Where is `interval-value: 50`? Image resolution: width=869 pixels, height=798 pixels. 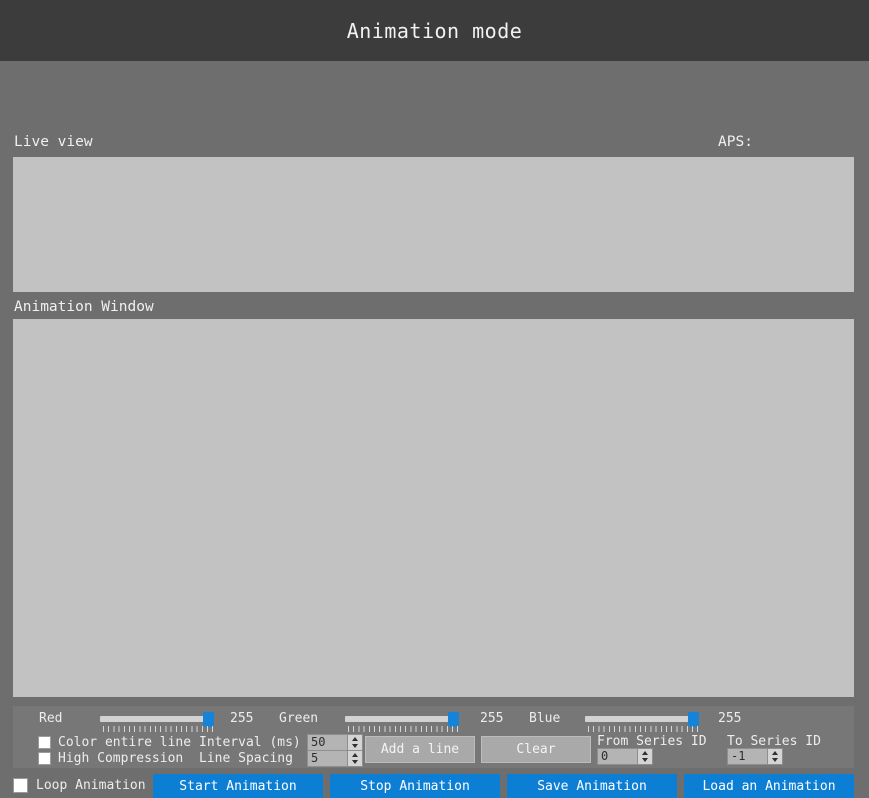 interval-value: 50 is located at coordinates (327, 742).